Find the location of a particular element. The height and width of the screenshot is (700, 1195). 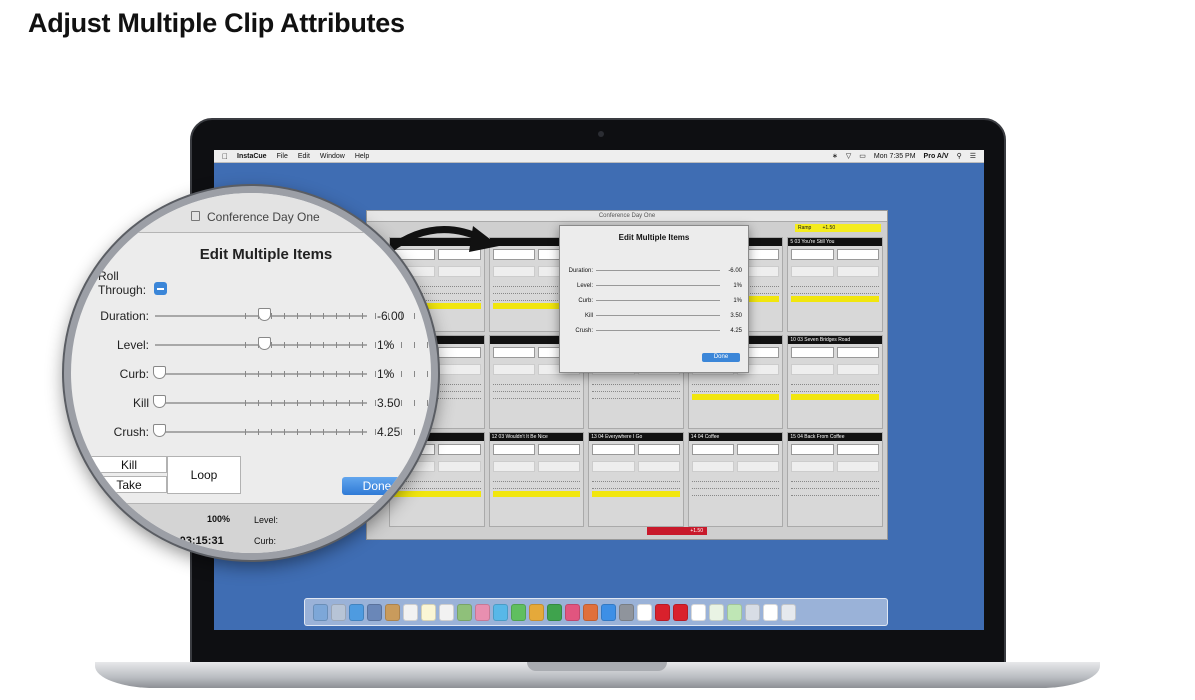

crush-slider is located at coordinates (293, 432).